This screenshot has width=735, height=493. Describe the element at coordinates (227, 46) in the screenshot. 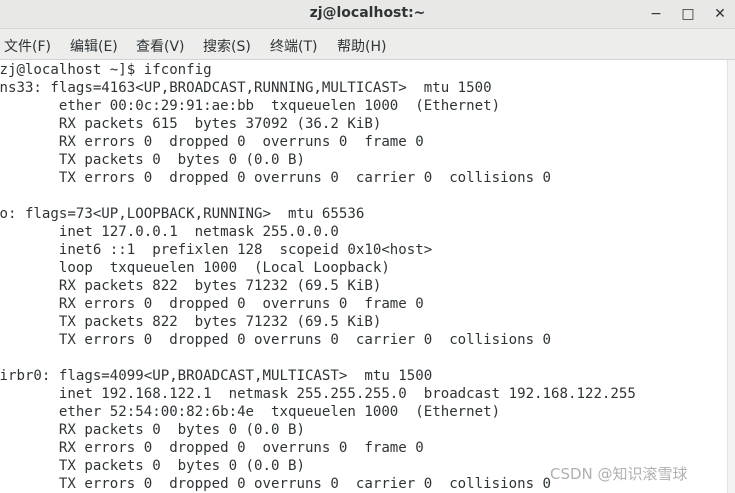

I see `menu-search: 搜索(S)` at that location.